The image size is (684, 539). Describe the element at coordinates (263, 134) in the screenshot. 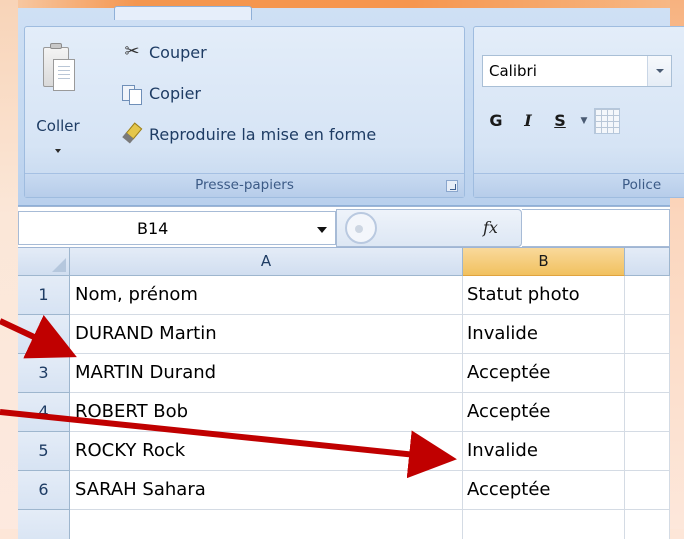

I see `format-painter-label: Reproduire la mise en forme` at that location.